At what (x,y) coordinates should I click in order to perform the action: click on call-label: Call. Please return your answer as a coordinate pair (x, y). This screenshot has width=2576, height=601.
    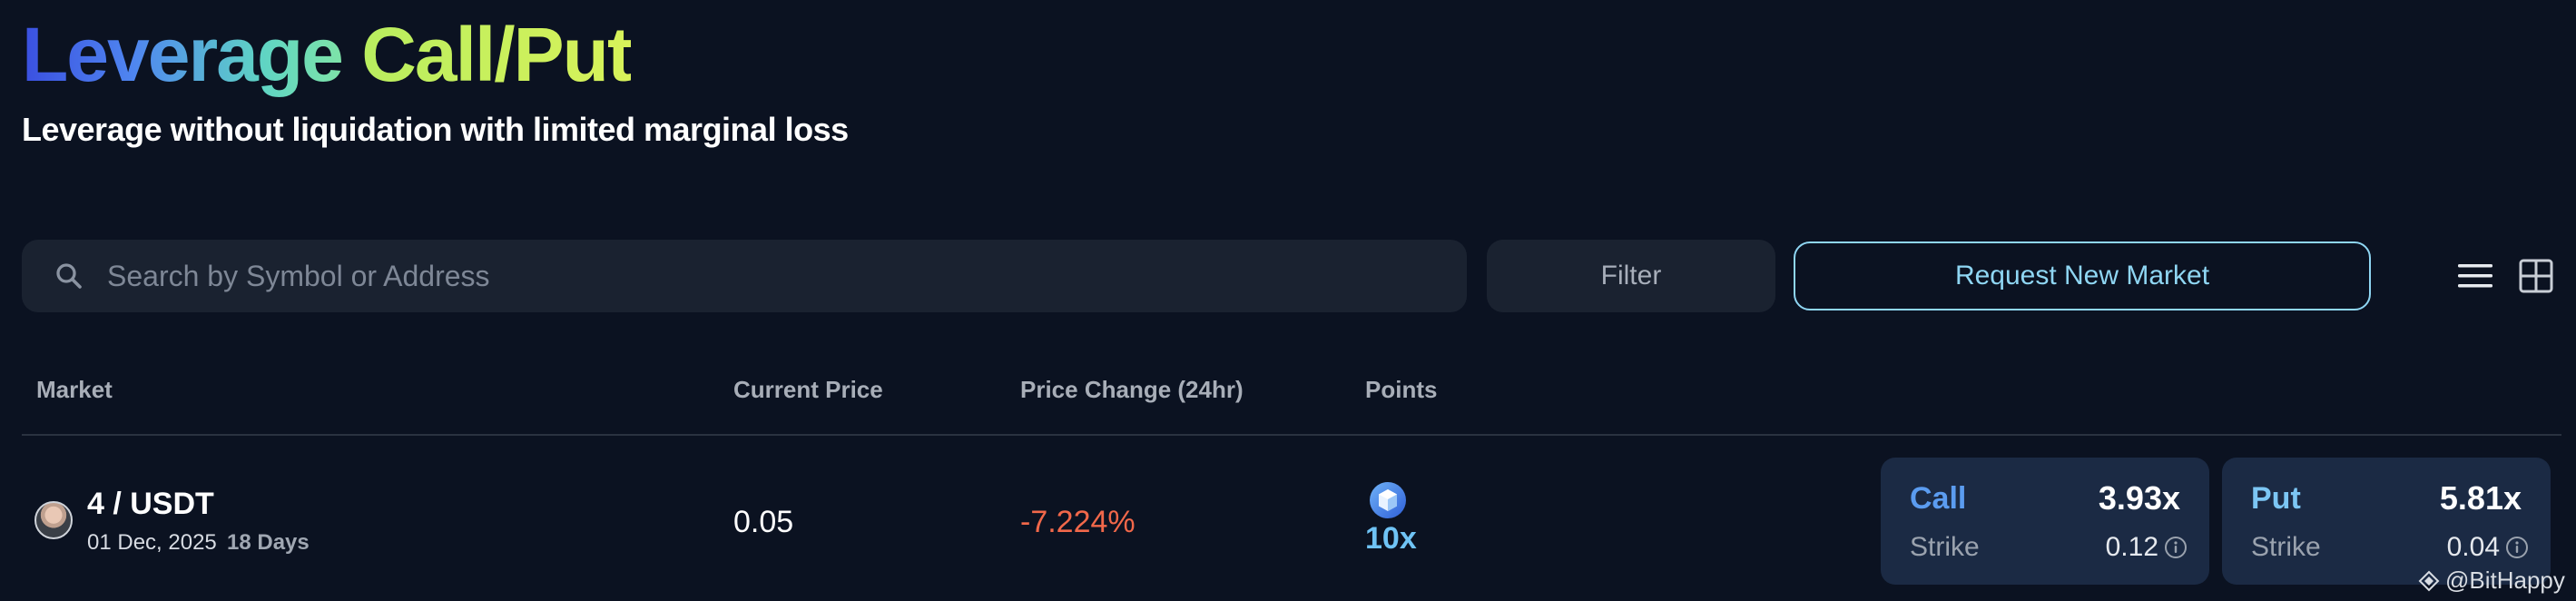
    Looking at the image, I should click on (1938, 498).